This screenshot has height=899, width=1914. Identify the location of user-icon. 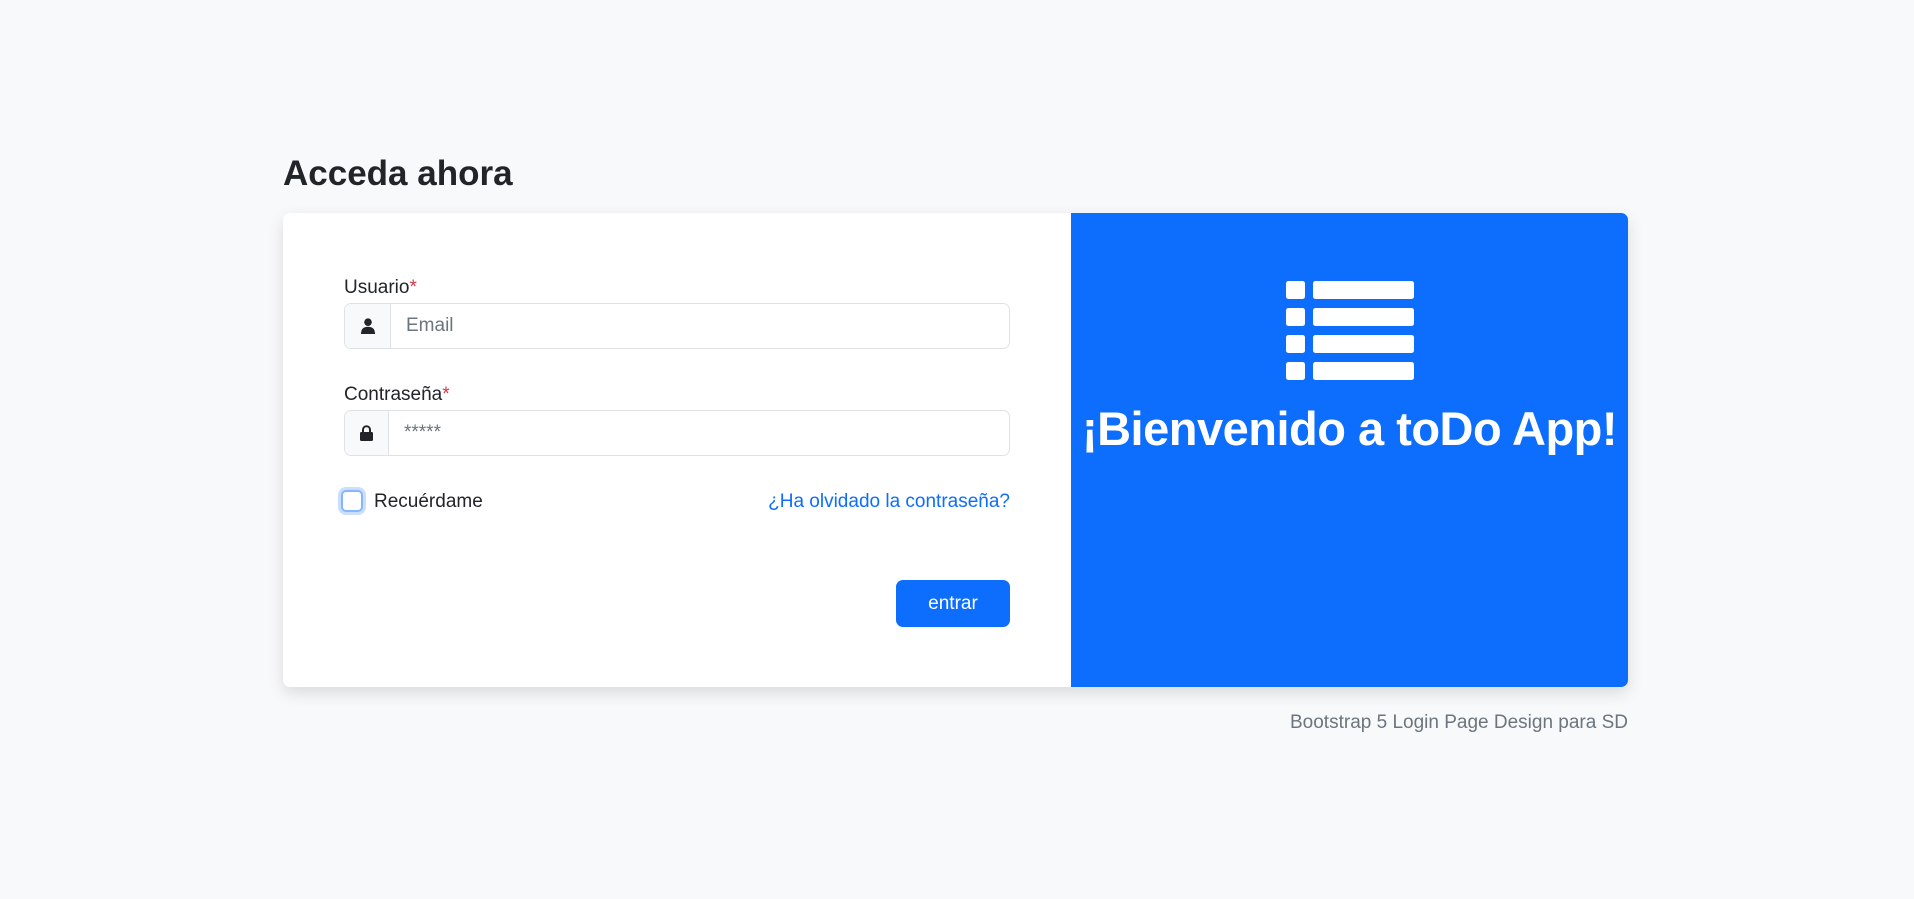
(368, 326).